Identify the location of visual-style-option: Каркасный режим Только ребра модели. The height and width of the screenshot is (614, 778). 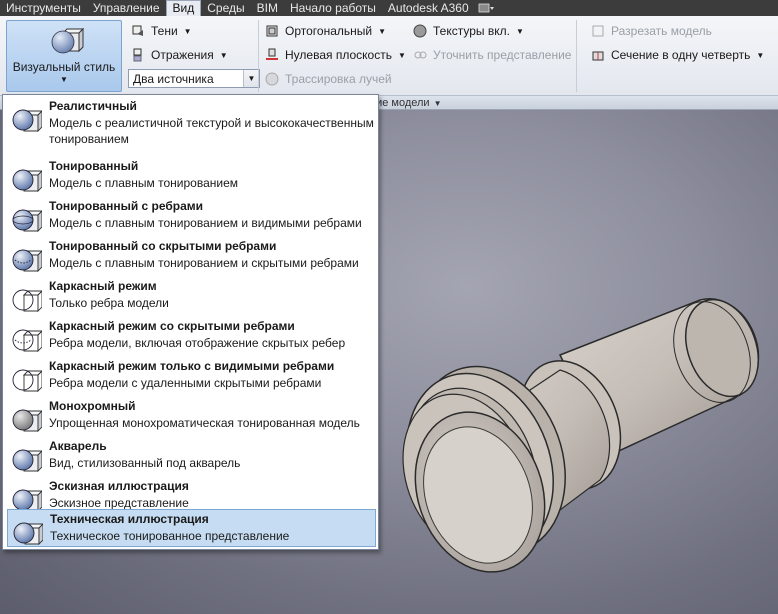
(191, 296).